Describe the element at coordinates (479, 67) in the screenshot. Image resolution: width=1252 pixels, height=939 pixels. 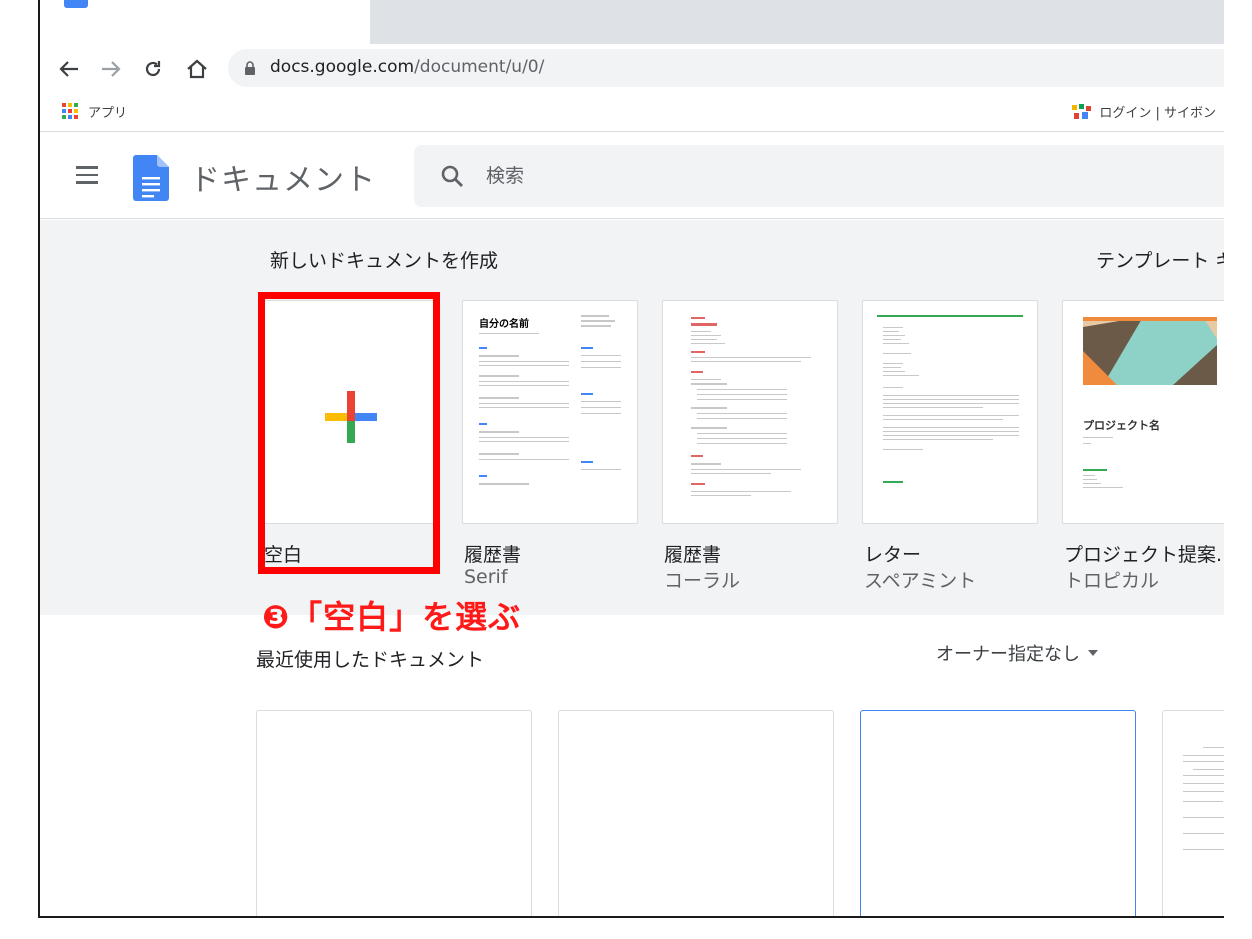
I see `url-path: /document/u/0/` at that location.